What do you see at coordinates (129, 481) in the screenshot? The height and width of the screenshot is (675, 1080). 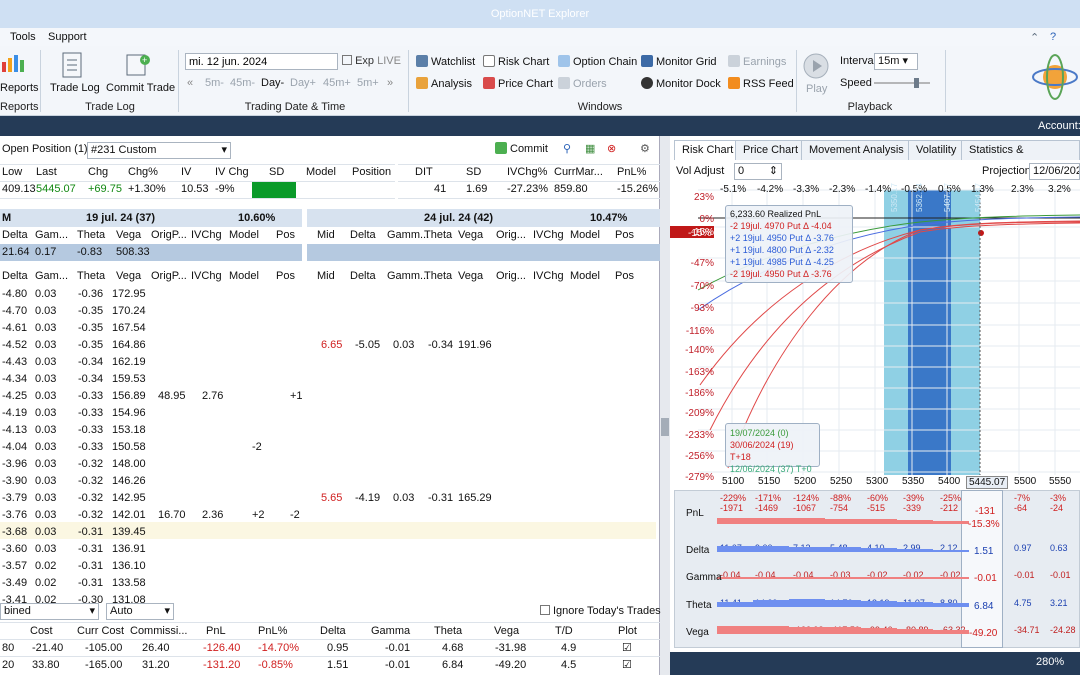 I see `chain-cell: 146.26` at bounding box center [129, 481].